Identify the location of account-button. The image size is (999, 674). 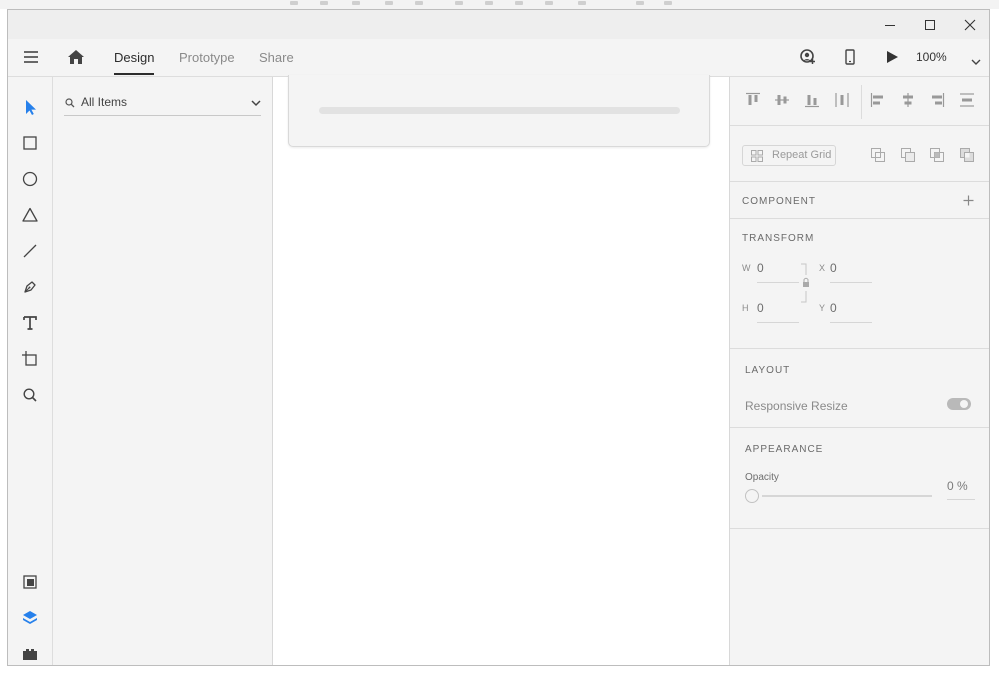
(808, 57).